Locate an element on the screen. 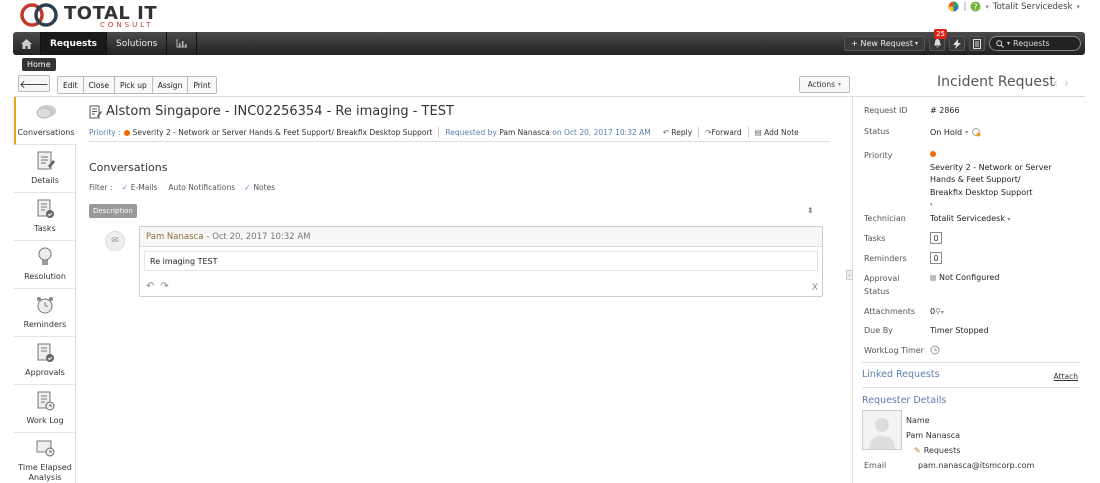  close-button: Close is located at coordinates (99, 85).